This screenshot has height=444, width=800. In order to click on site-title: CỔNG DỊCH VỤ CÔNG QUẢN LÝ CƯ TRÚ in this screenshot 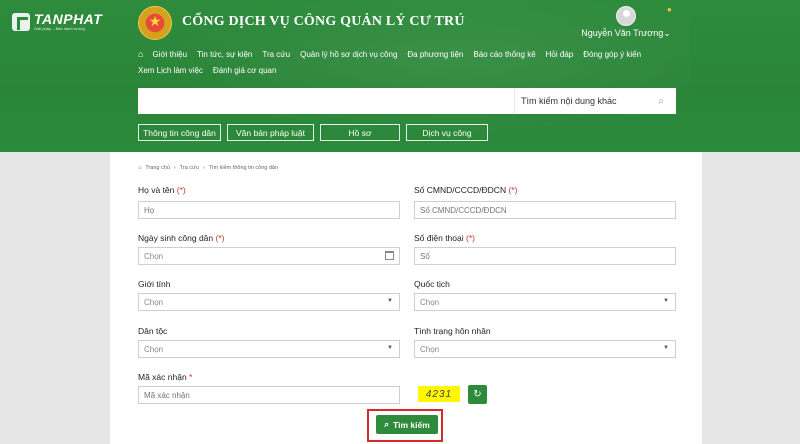, I will do `click(323, 22)`.